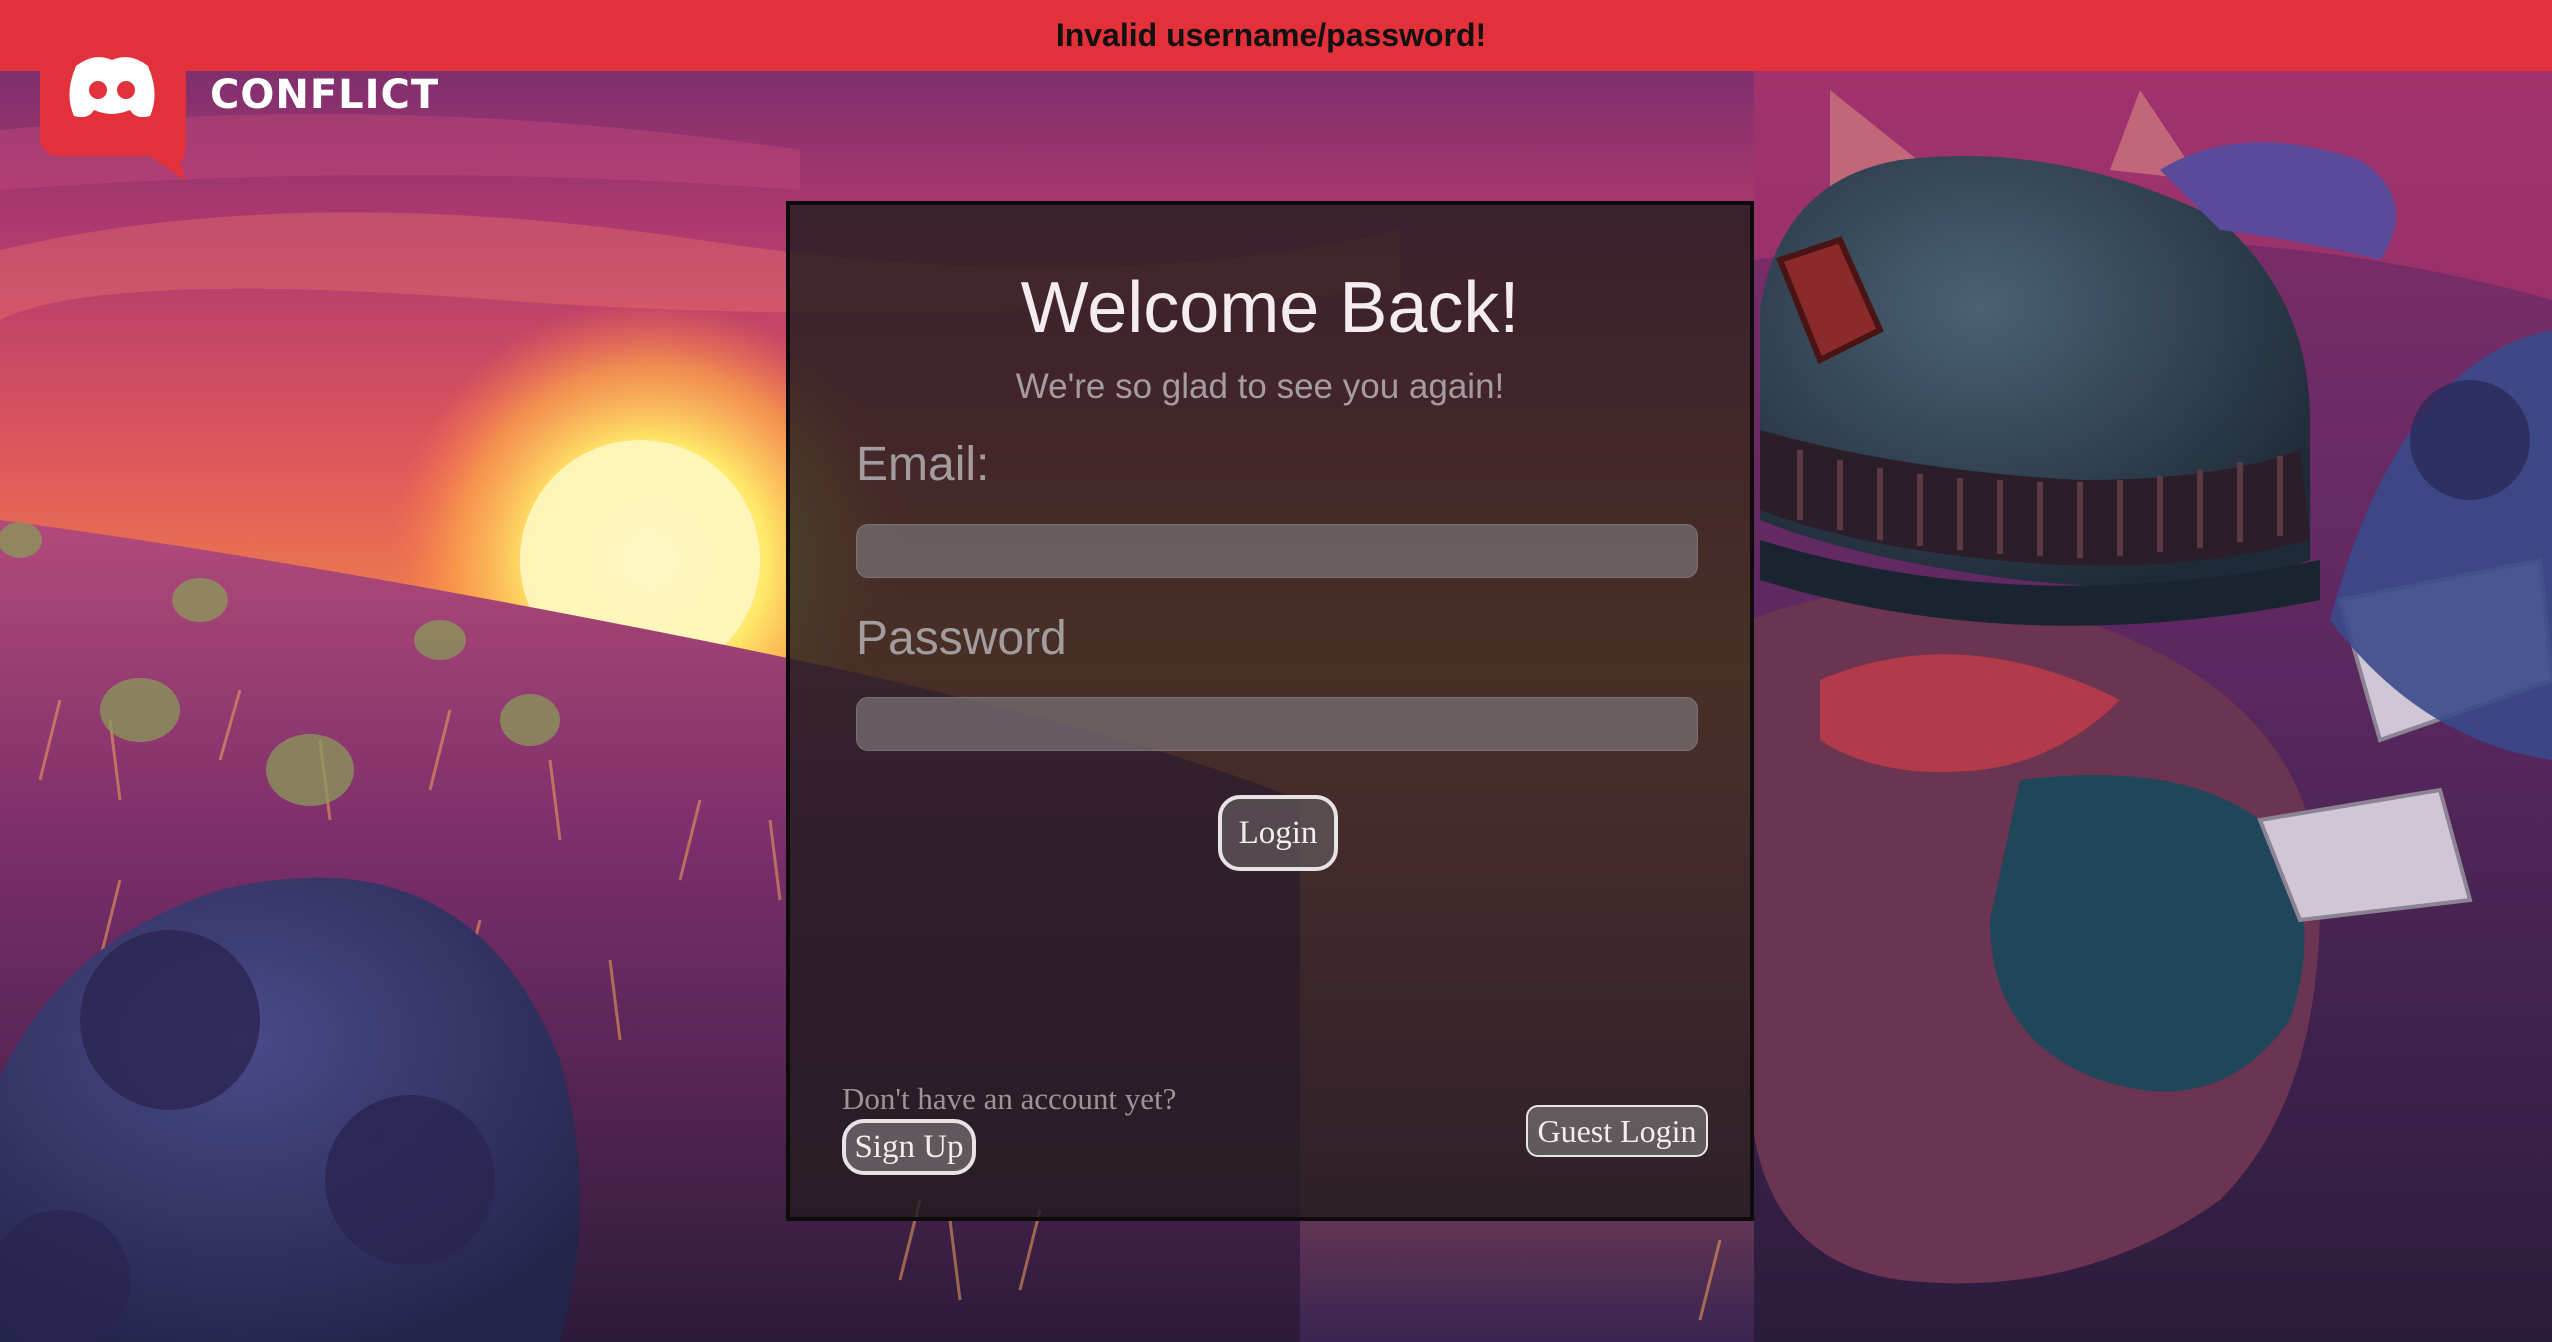 The image size is (2552, 1342). I want to click on signup-prompt: Don't have an account yet?, so click(1009, 1098).